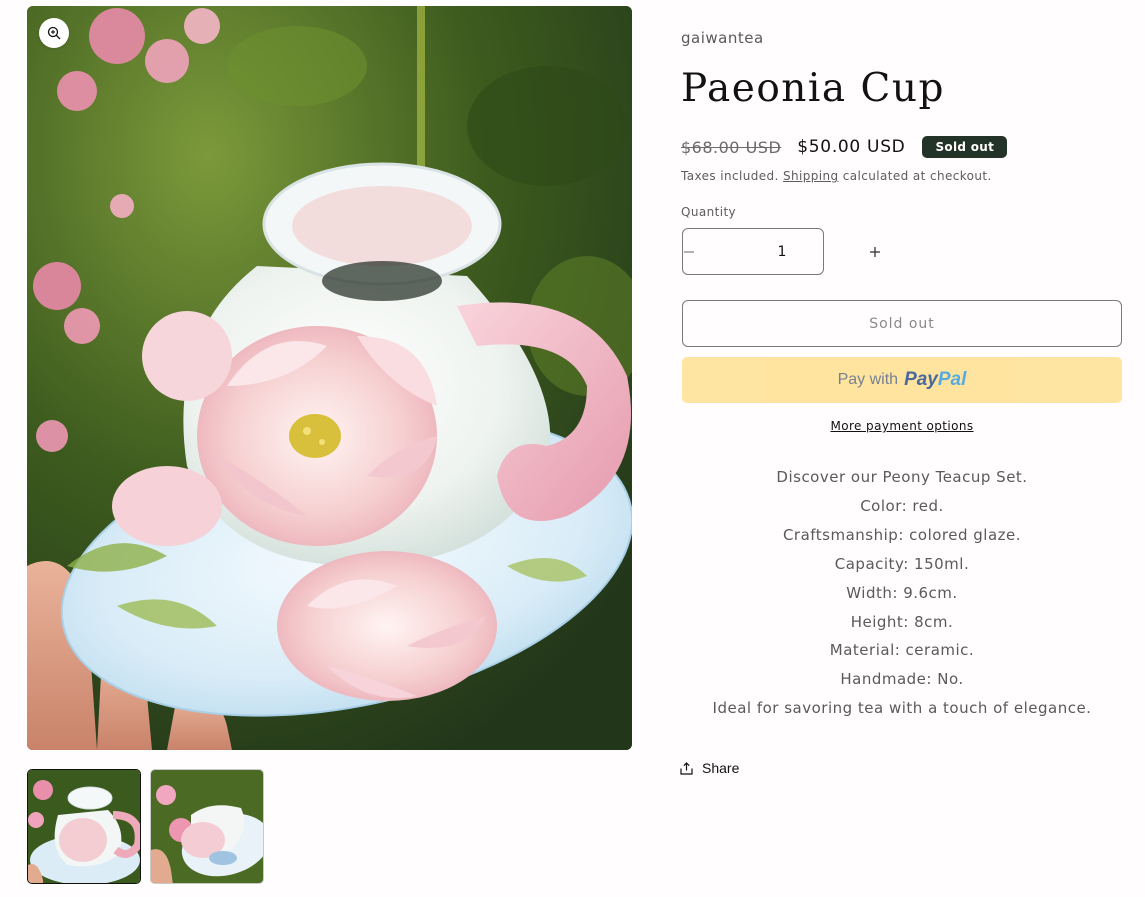  What do you see at coordinates (902, 323) in the screenshot?
I see `sold-out-button: Sold out` at bounding box center [902, 323].